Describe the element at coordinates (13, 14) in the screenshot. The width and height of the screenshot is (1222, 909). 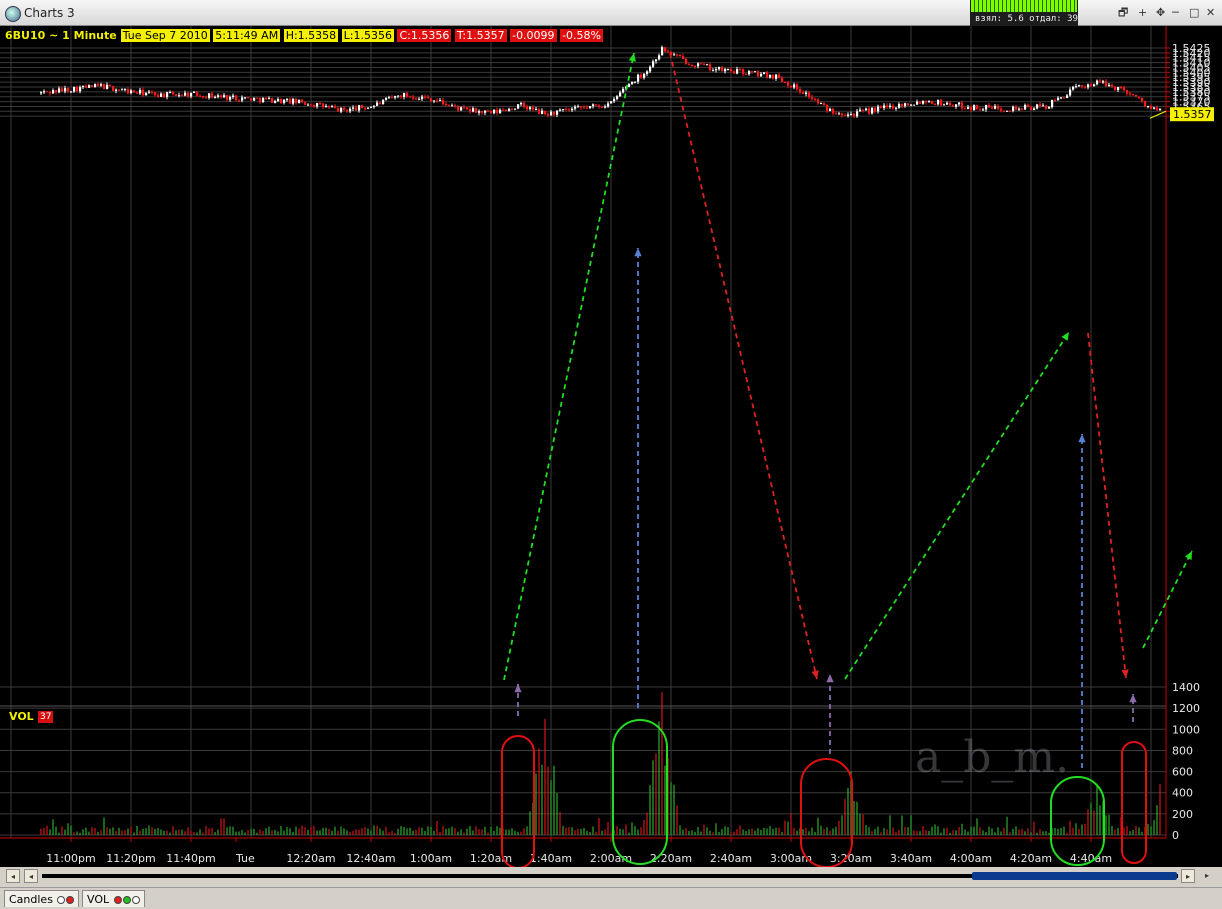
I see `globe-icon` at that location.